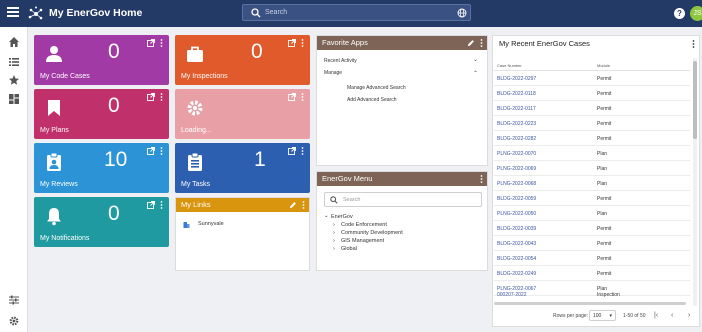  What do you see at coordinates (14, 42) in the screenshot?
I see `home-icon` at bounding box center [14, 42].